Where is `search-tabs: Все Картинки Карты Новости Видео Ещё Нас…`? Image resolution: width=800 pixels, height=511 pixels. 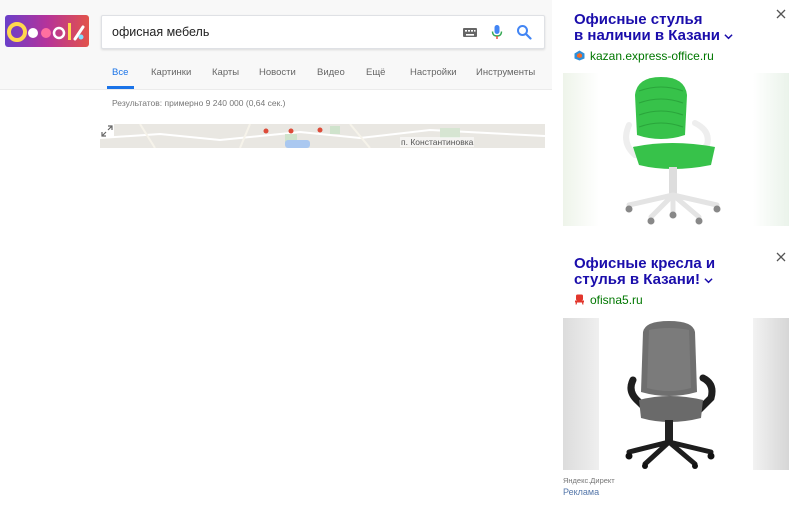
search-tabs: Все Картинки Карты Новости Видео Ещё Нас… is located at coordinates (326, 74).